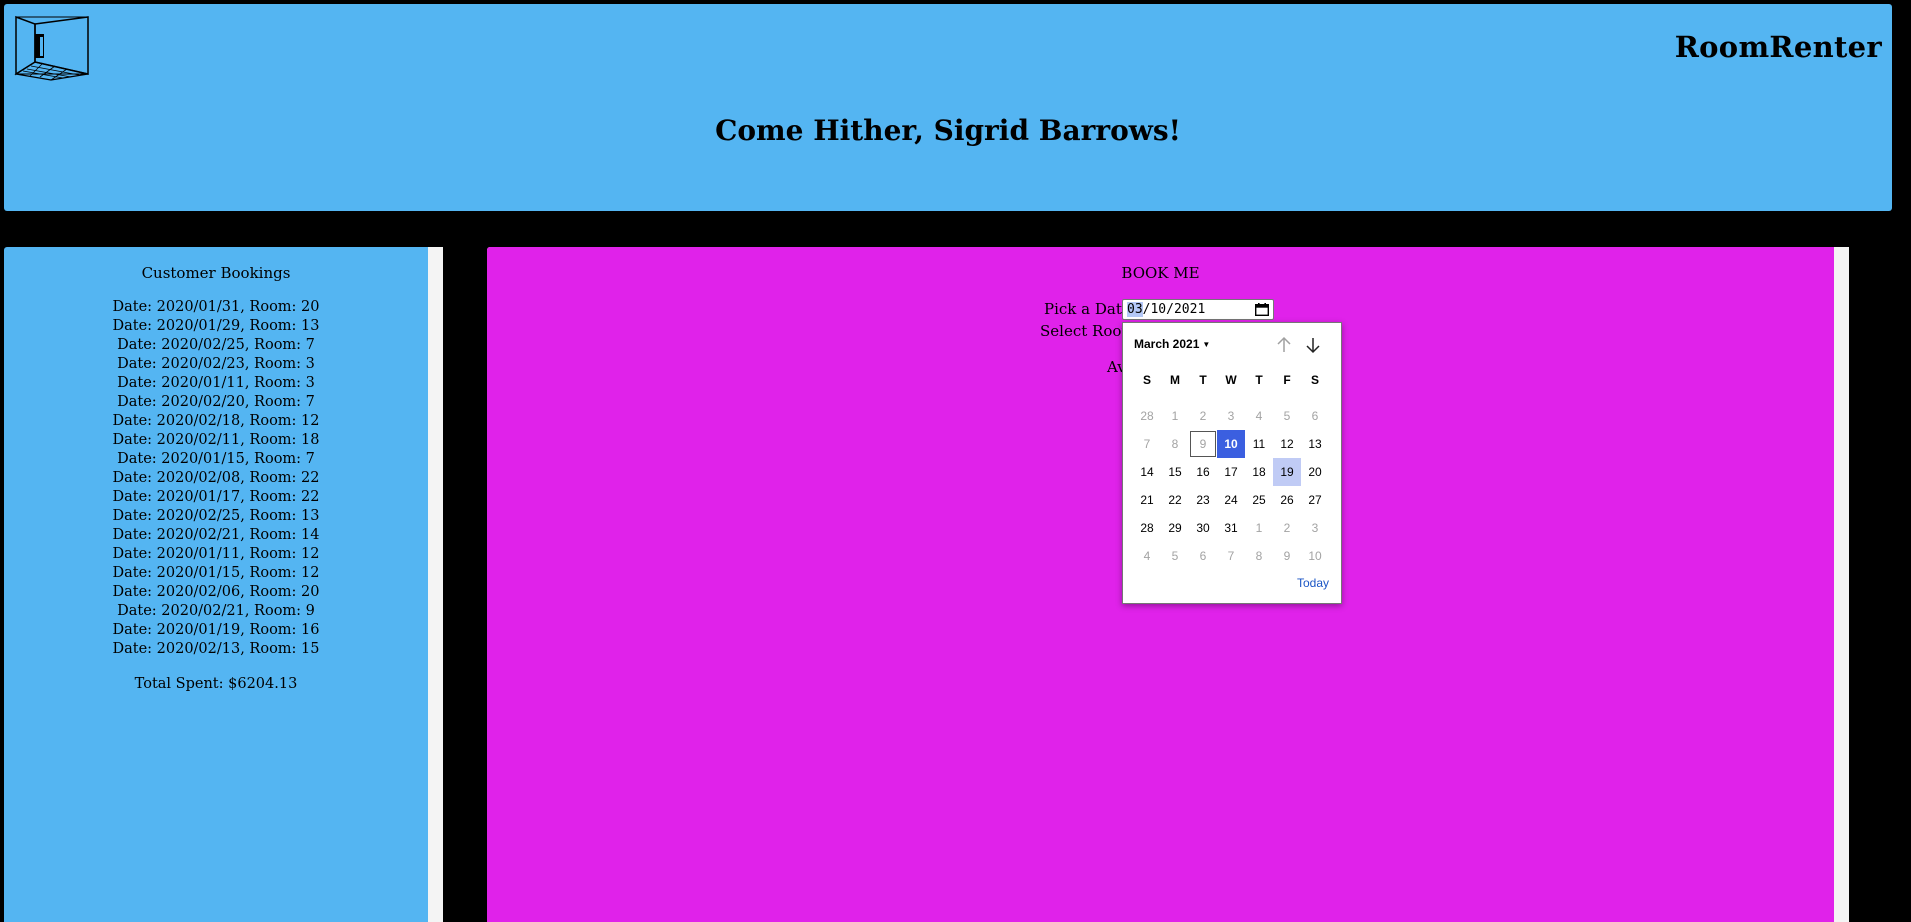 The width and height of the screenshot is (1911, 922). What do you see at coordinates (216, 535) in the screenshot?
I see `booking-item: Date: 2020/02/21, Room: 14` at bounding box center [216, 535].